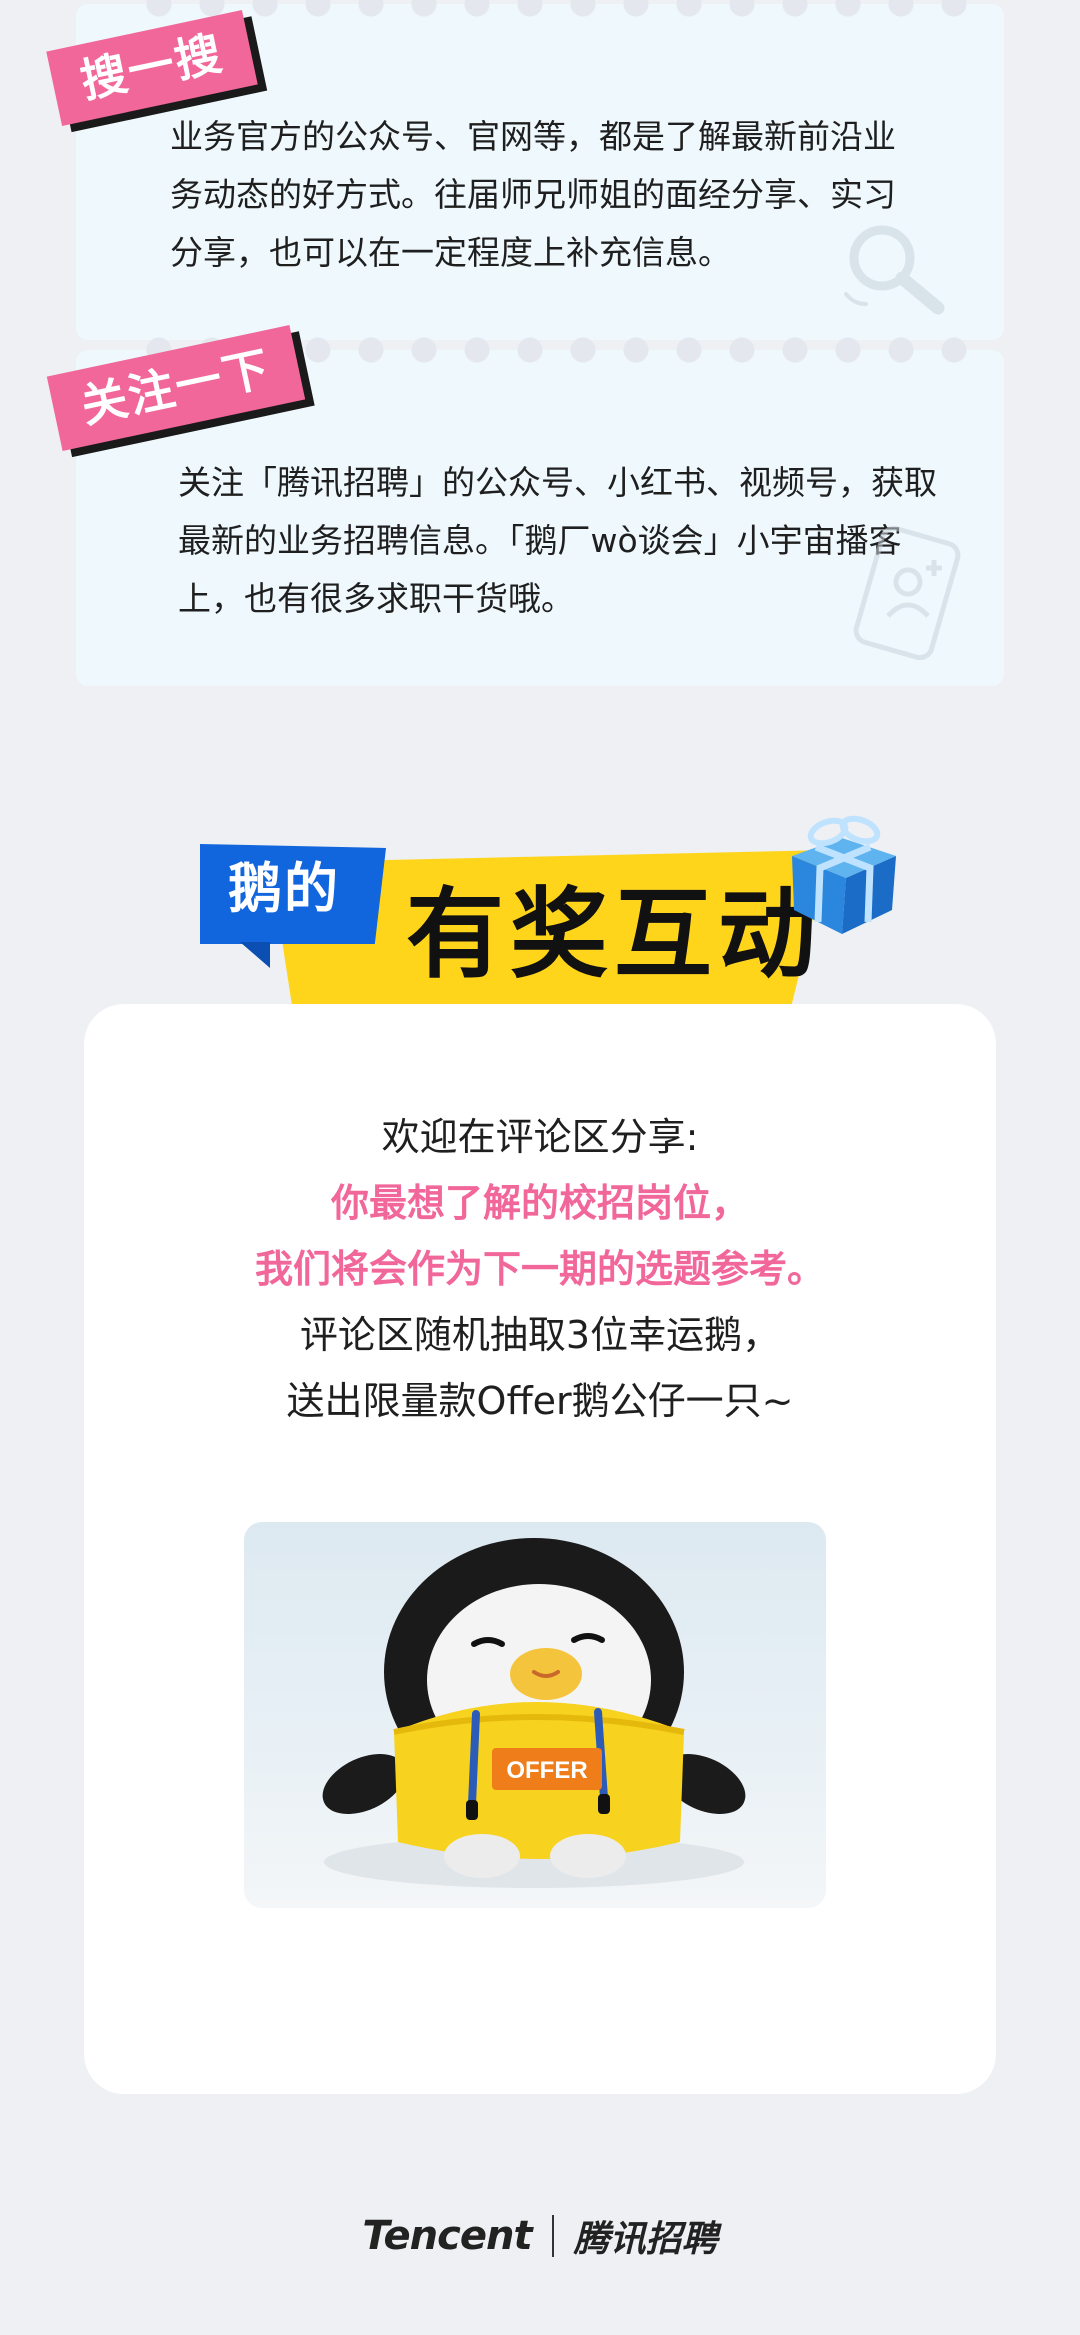 This screenshot has width=1080, height=2335. Describe the element at coordinates (546, 1770) in the screenshot. I see `hoodie-label: OFFER` at that location.